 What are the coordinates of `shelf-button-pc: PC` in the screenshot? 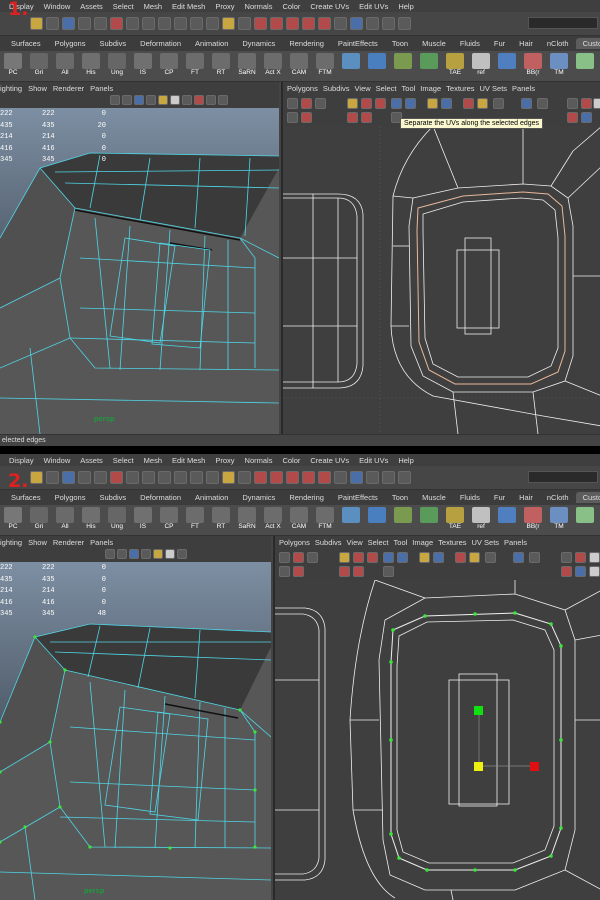 It's located at (13, 519).